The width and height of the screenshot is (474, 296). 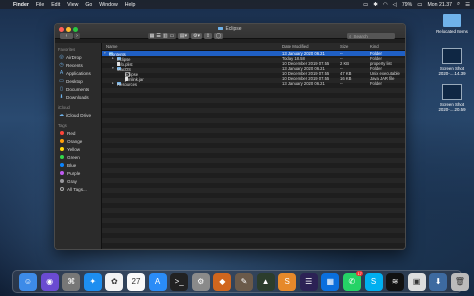 What do you see at coordinates (78, 181) in the screenshot?
I see `sidebar-tag-gray: Gray` at bounding box center [78, 181].